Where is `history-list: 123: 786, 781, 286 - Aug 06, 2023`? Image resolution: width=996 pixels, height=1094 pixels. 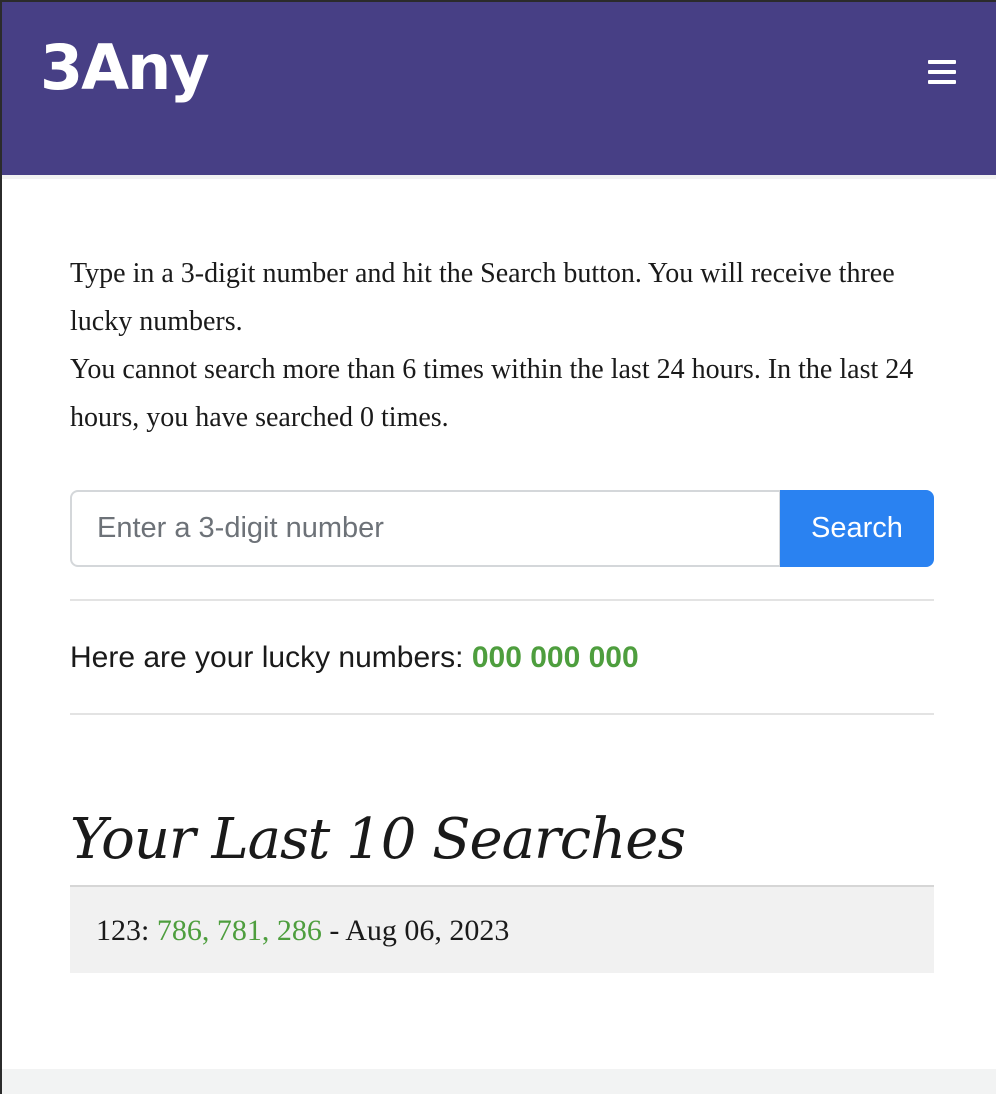
history-list: 123: 786, 781, 286 - Aug 06, 2023 is located at coordinates (502, 929).